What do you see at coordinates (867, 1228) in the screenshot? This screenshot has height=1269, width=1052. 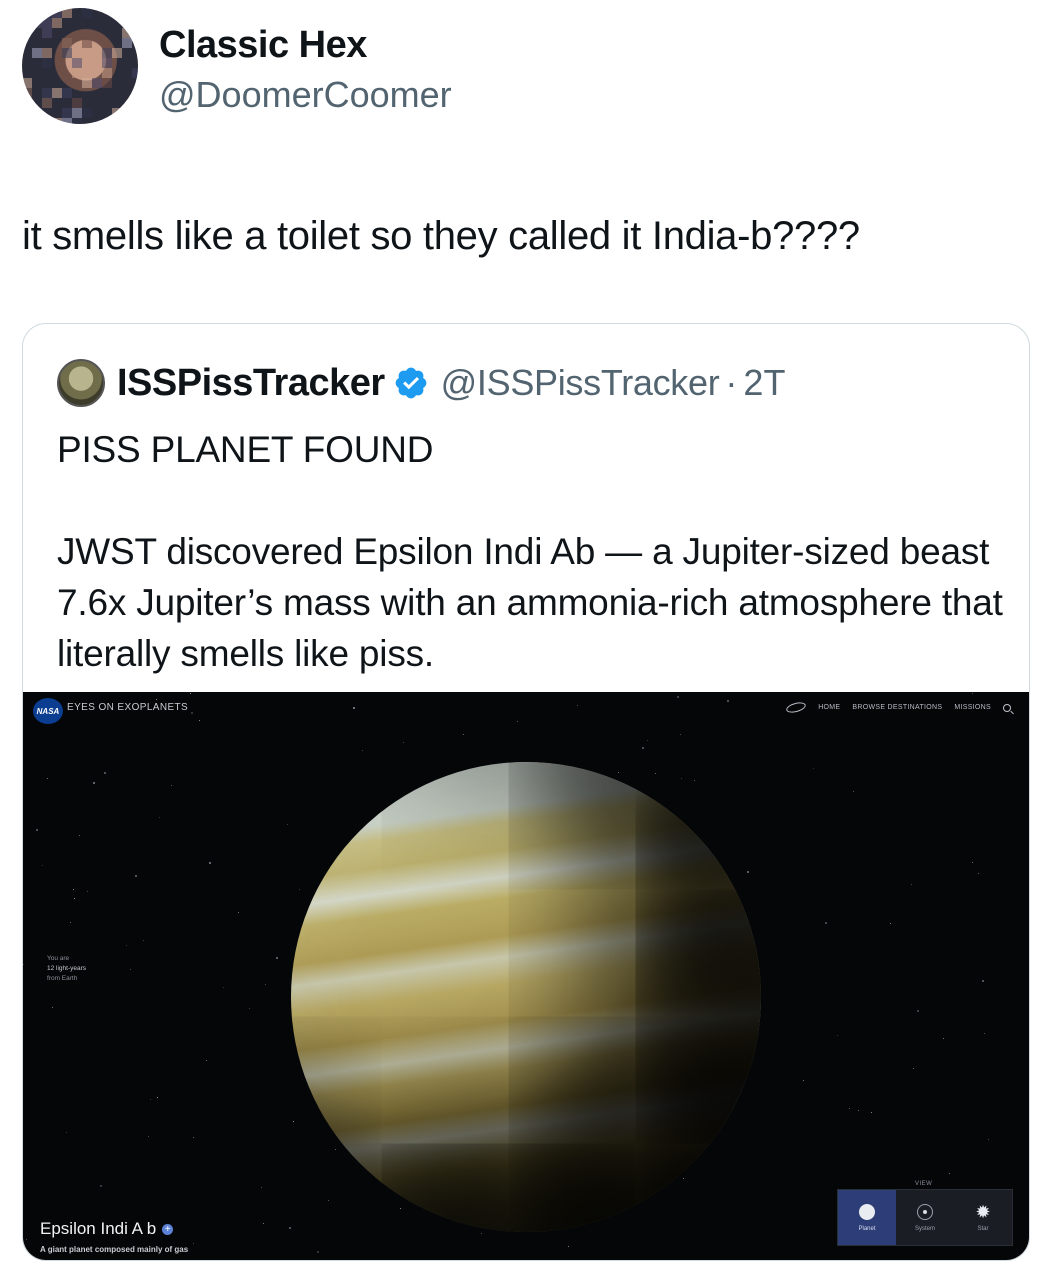 I see `view-option-label: Planet` at bounding box center [867, 1228].